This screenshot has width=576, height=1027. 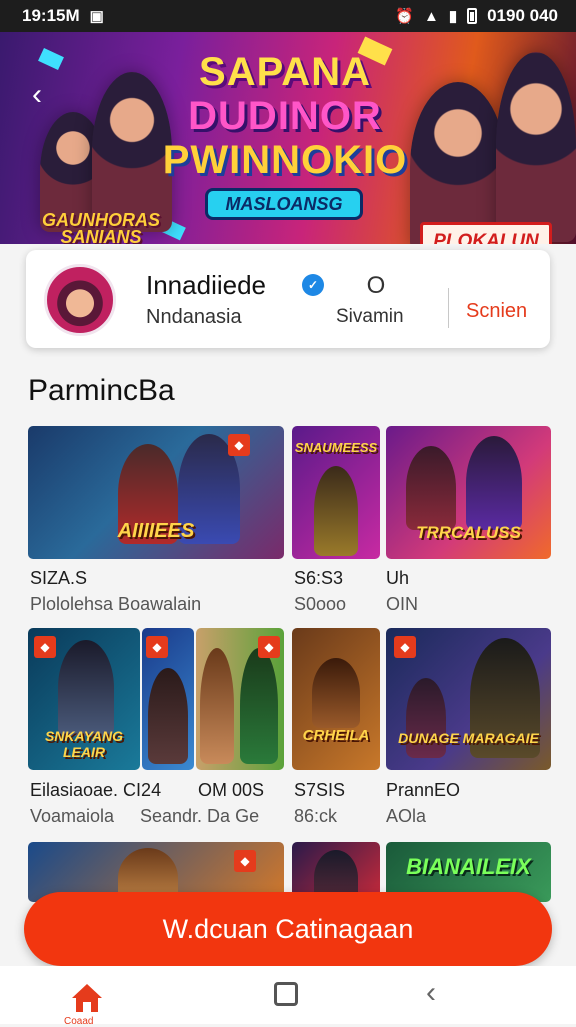 I want to click on banner-title: SAPANA DUDINOR PWINNOKIO, so click(x=285, y=116).